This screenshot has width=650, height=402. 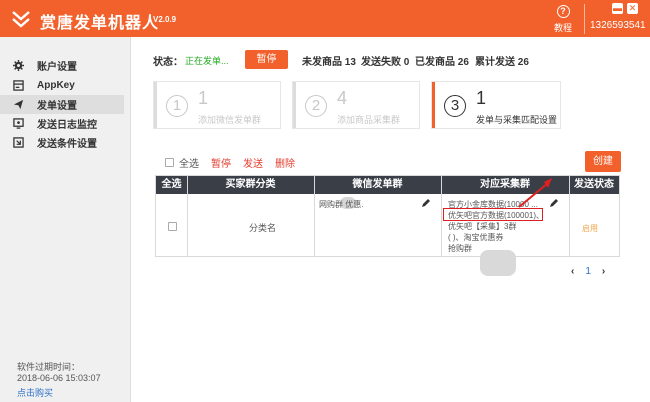 I want to click on help-icon: ?, so click(x=563, y=11).